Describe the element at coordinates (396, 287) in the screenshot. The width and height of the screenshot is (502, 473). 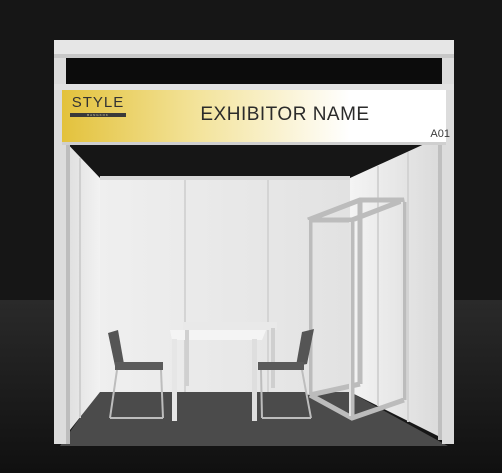
I see `right-wall` at that location.